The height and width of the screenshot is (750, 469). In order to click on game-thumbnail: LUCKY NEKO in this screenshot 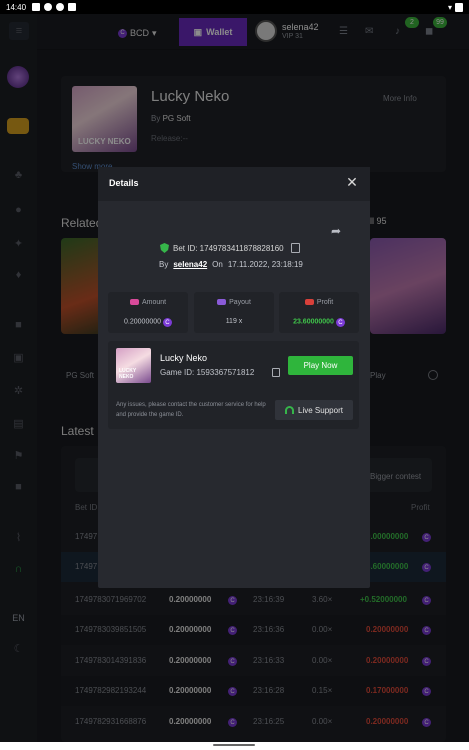, I will do `click(133, 365)`.